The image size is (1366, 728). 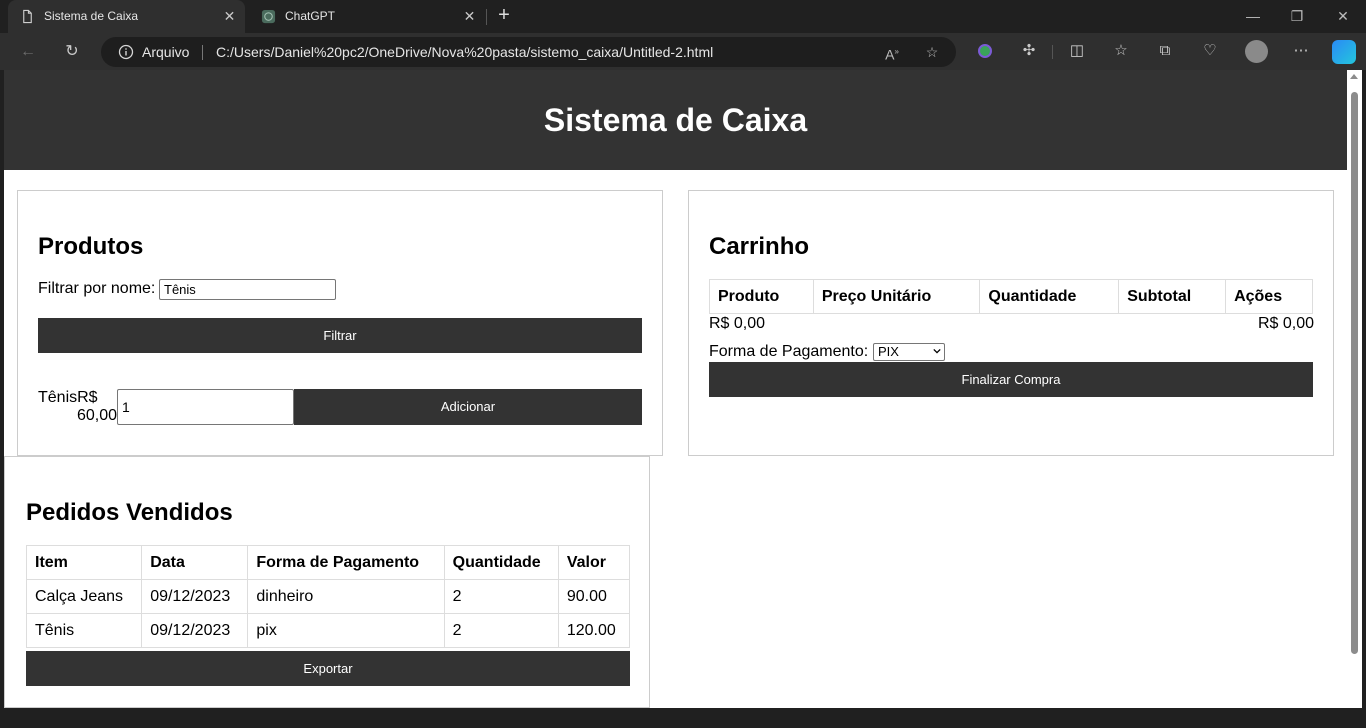 What do you see at coordinates (1269, 296) in the screenshot?
I see `column-header: Ações` at bounding box center [1269, 296].